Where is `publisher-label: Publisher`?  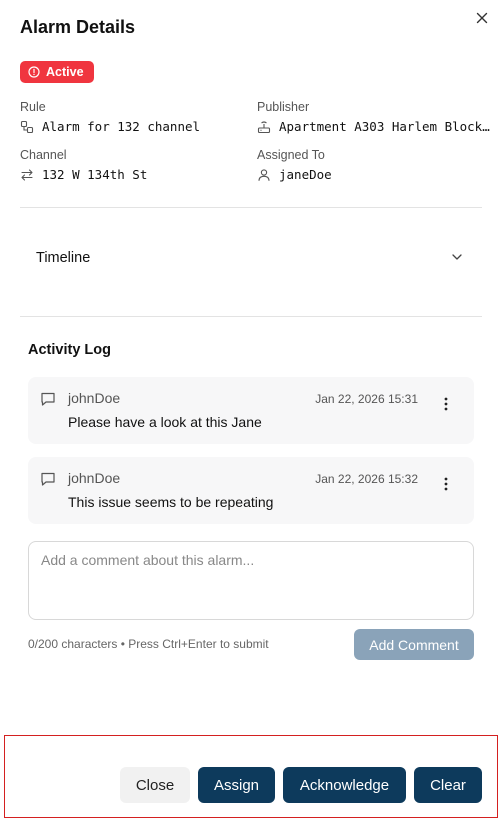 publisher-label: Publisher is located at coordinates (283, 107).